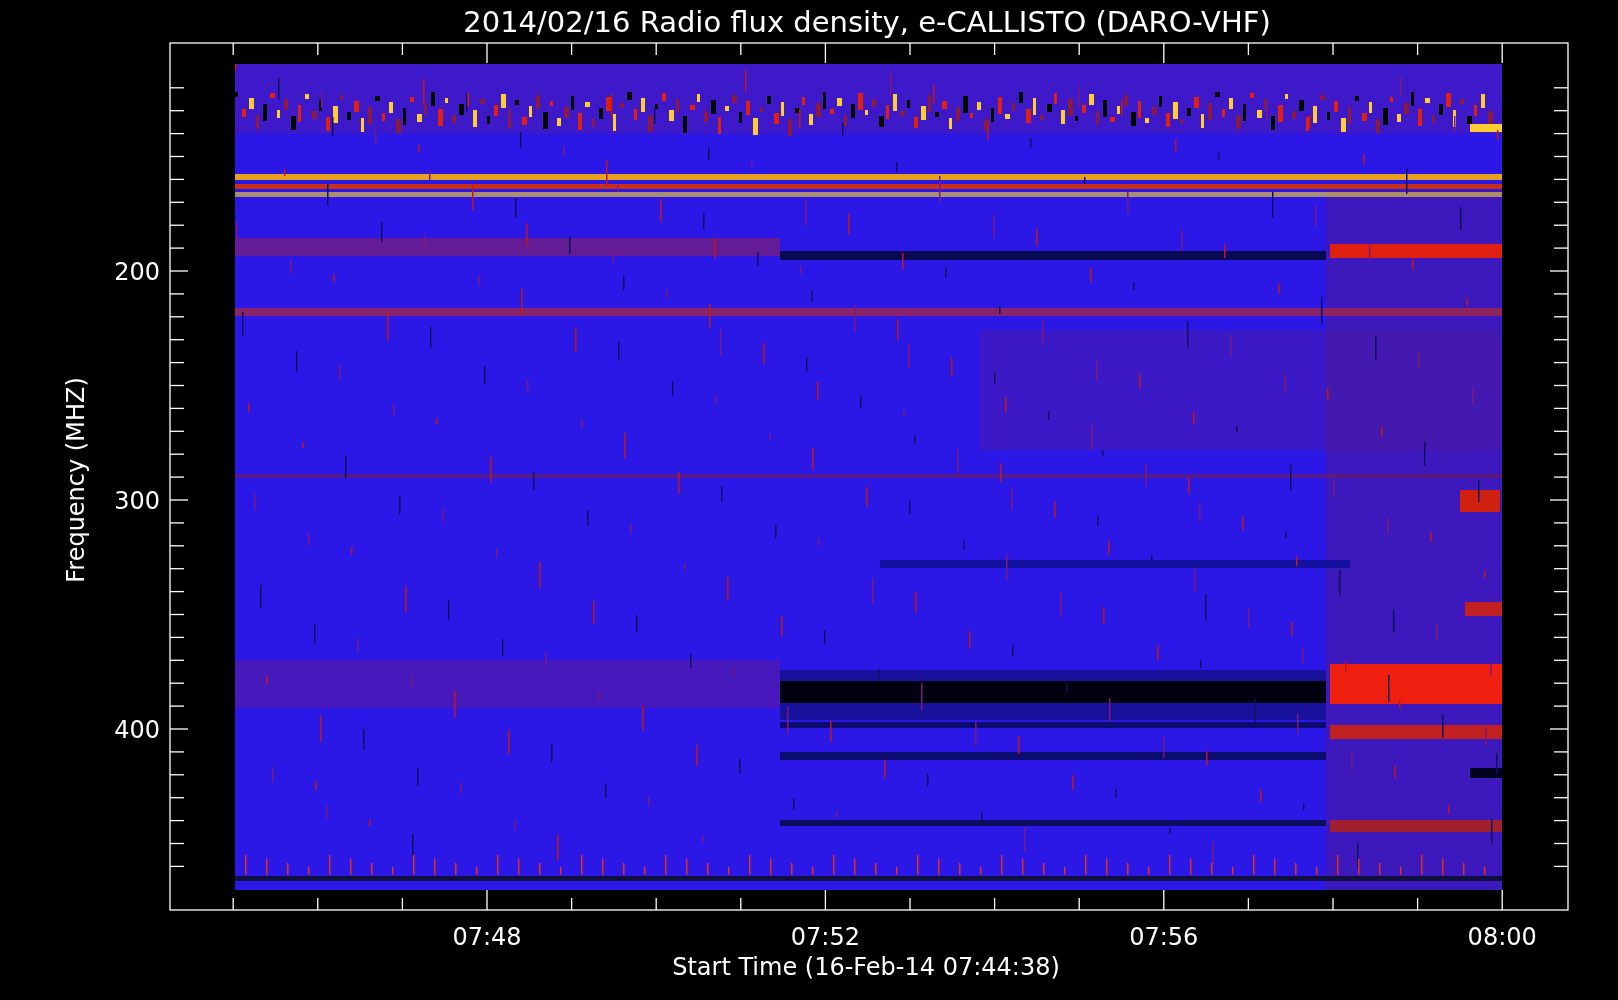 The image size is (1618, 1000). Describe the element at coordinates (137, 730) in the screenshot. I see `y-tick-label: 400` at that location.